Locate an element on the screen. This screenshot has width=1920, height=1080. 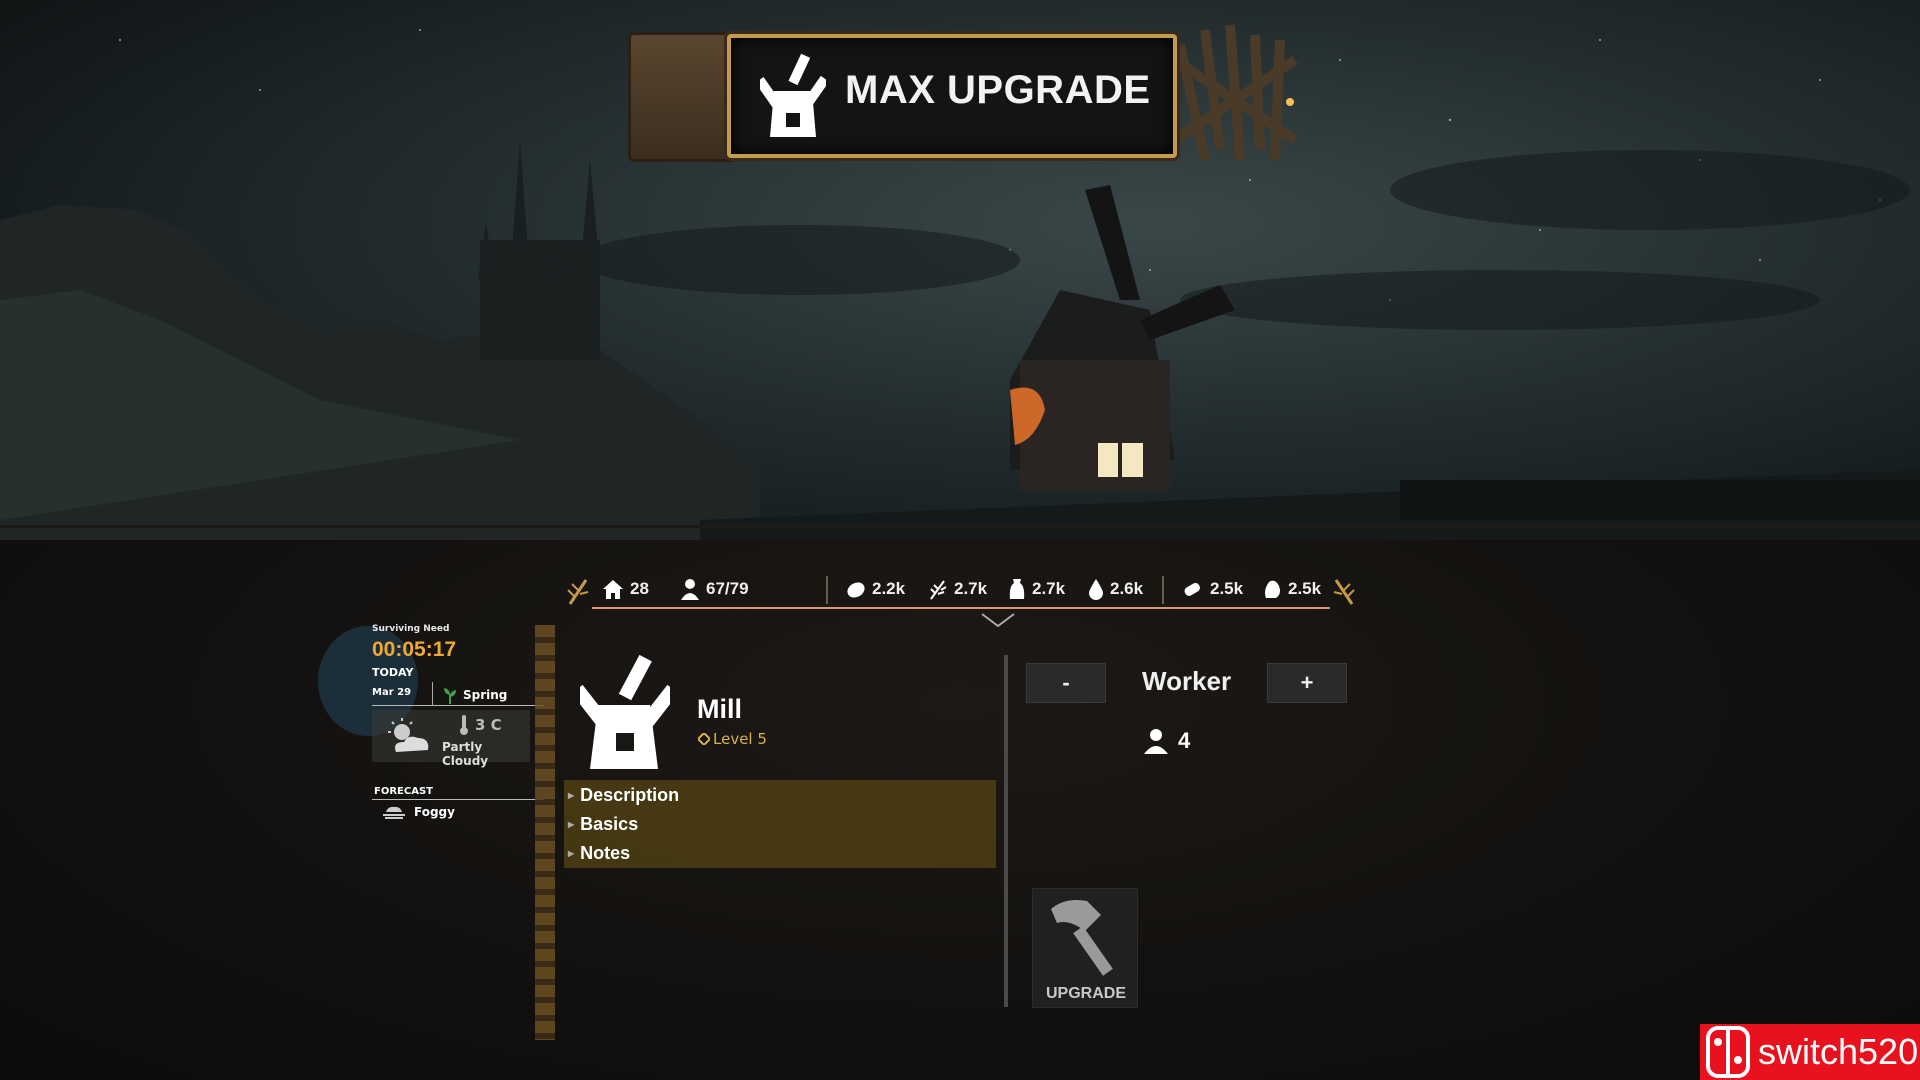
forecast-divider is located at coordinates (458, 799).